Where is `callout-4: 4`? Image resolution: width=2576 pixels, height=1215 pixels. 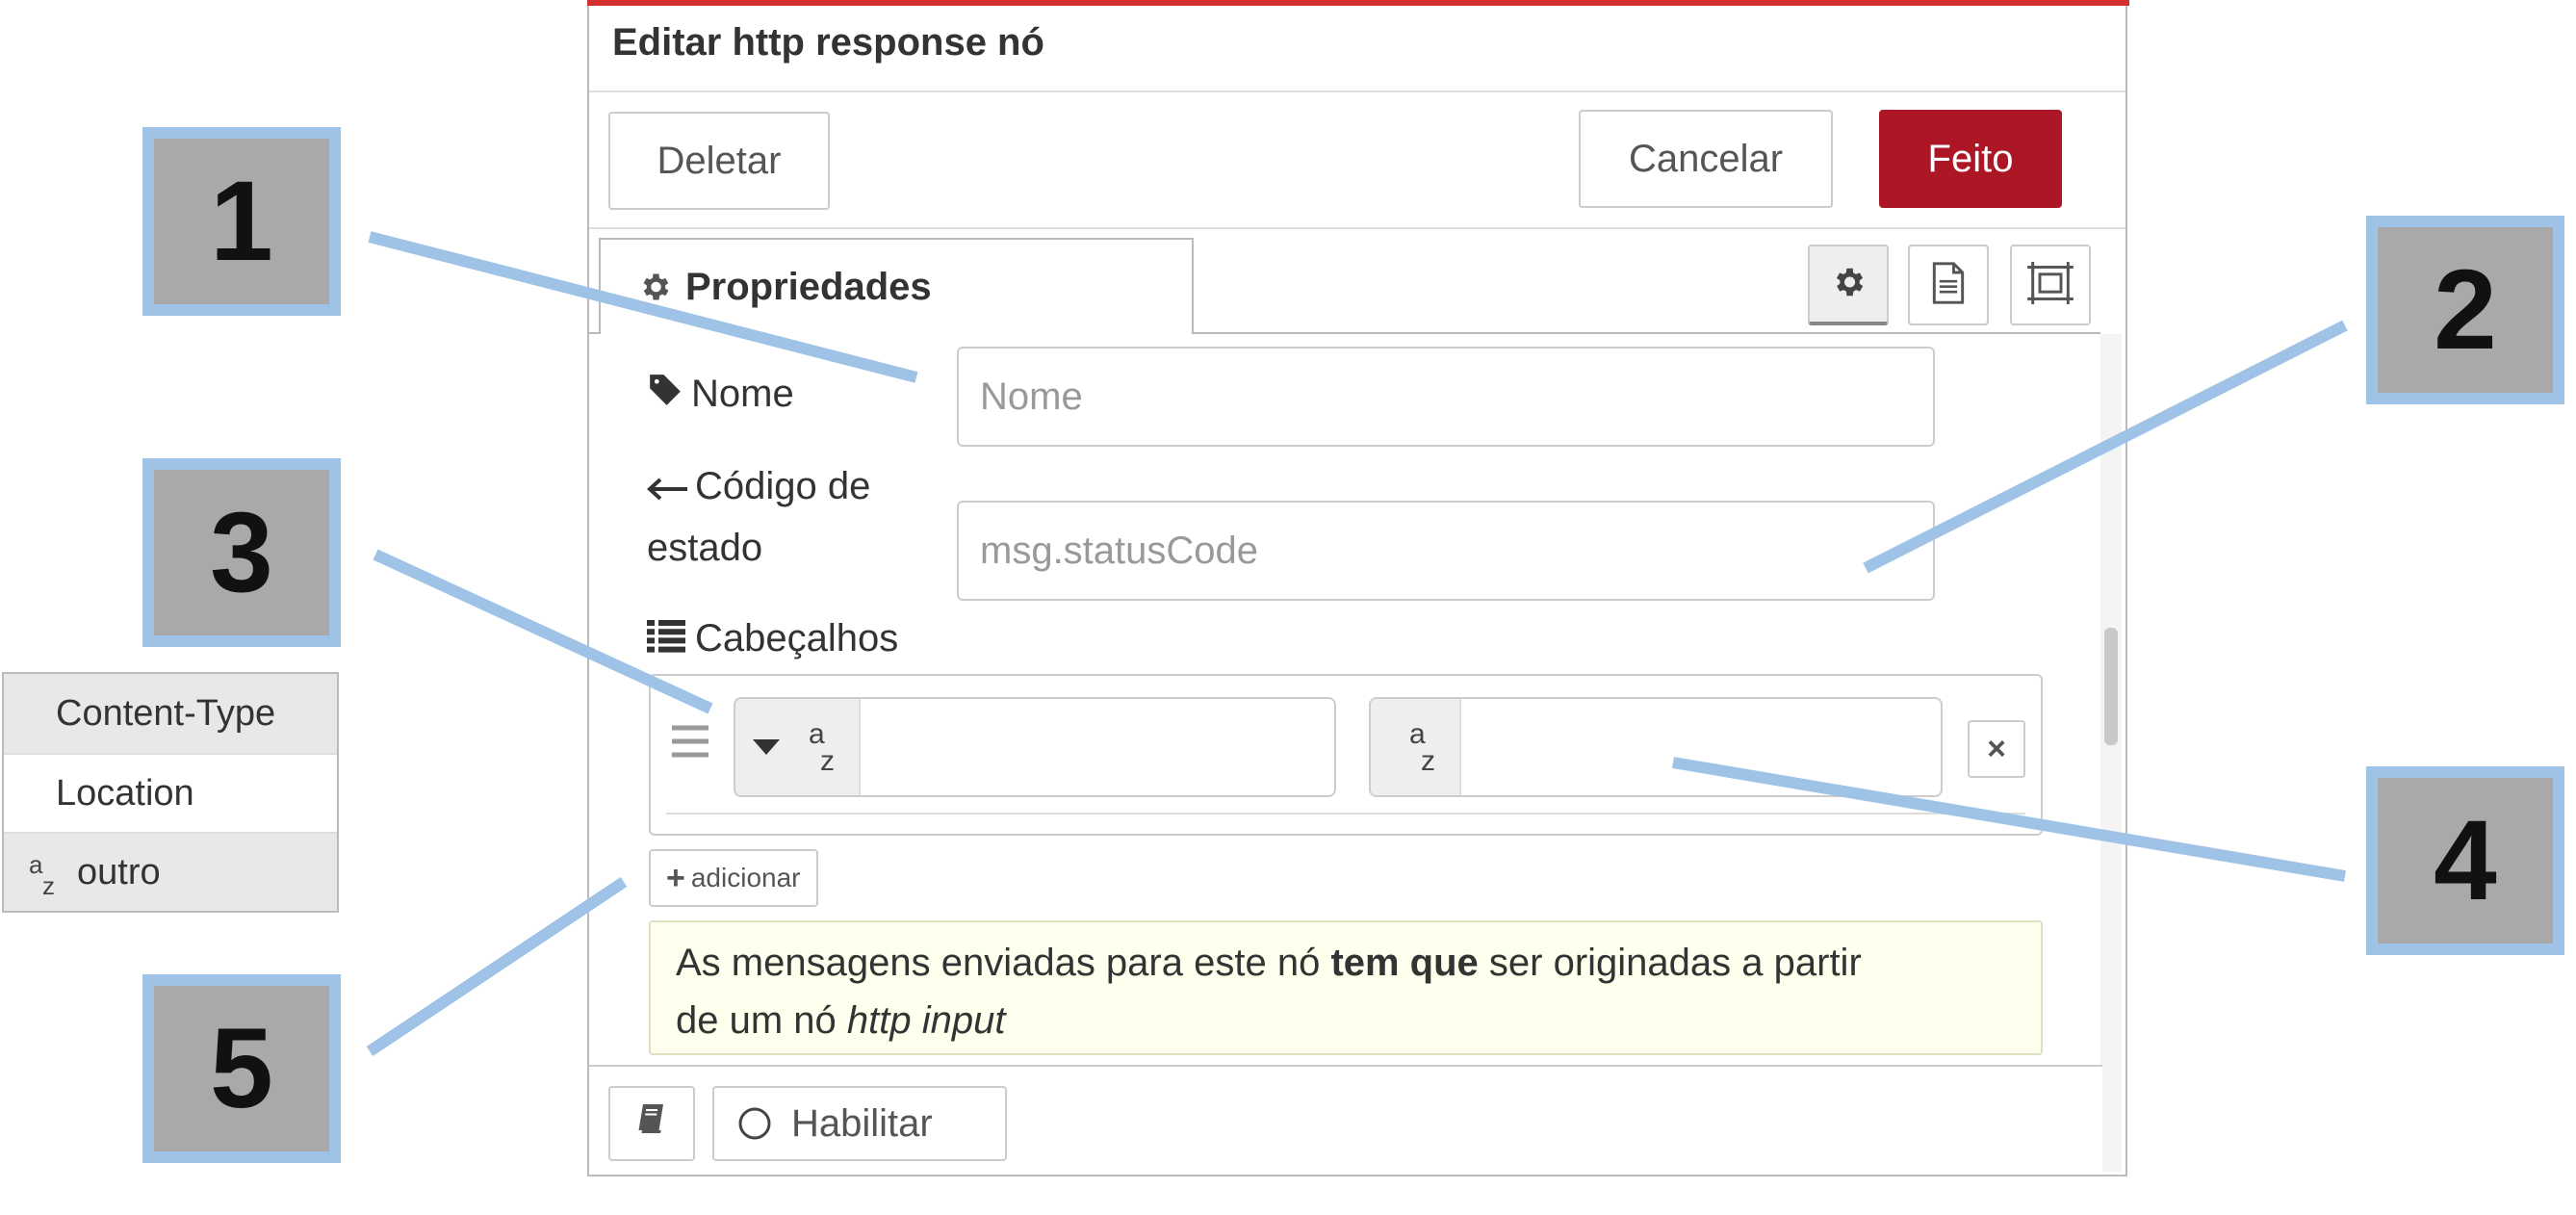
callout-4: 4 is located at coordinates (2465, 860).